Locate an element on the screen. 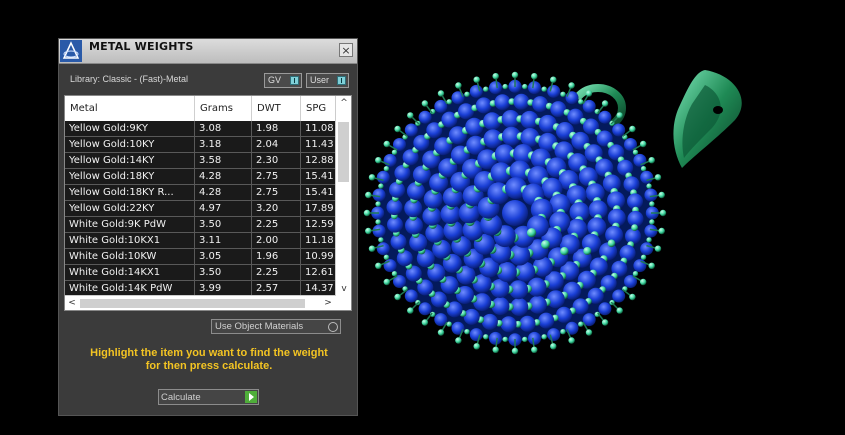 Image resolution: width=845 pixels, height=435 pixels. metal-name-cell: Yellow Gold:14KY is located at coordinates (130, 161).